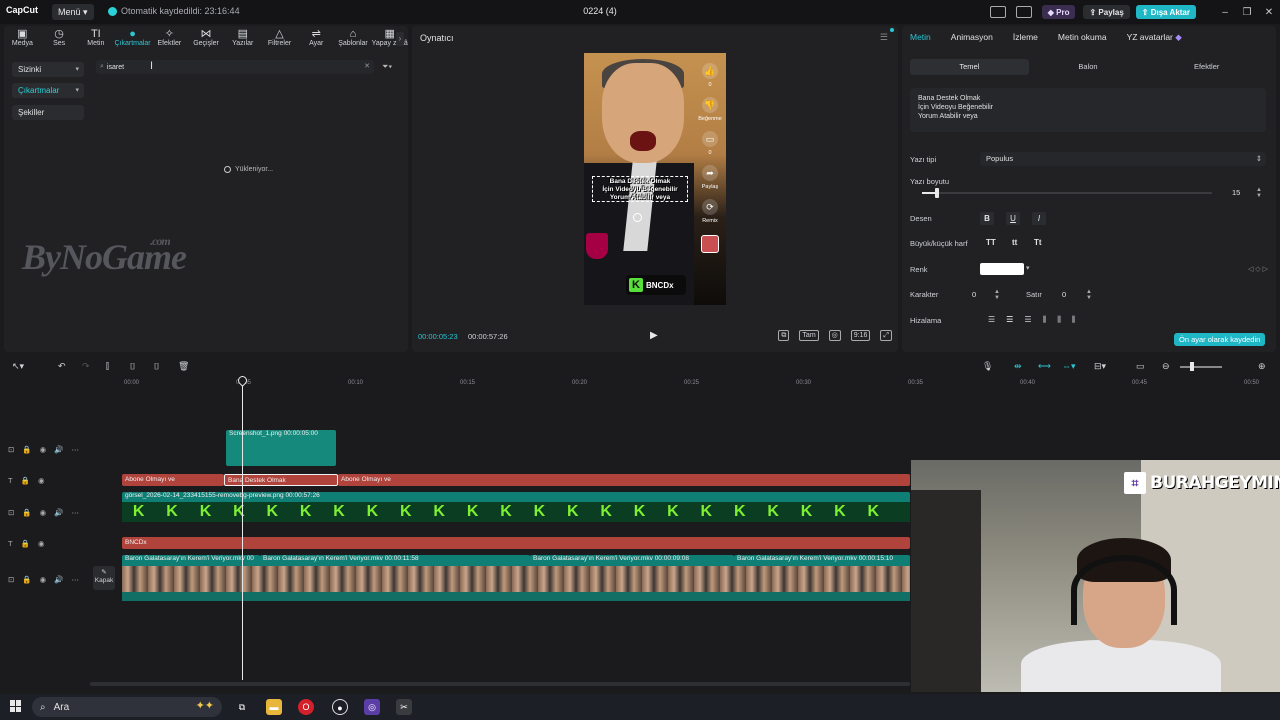 The width and height of the screenshot is (1280, 720). What do you see at coordinates (1023, 12) in the screenshot?
I see `shortcuts-icon` at bounding box center [1023, 12].